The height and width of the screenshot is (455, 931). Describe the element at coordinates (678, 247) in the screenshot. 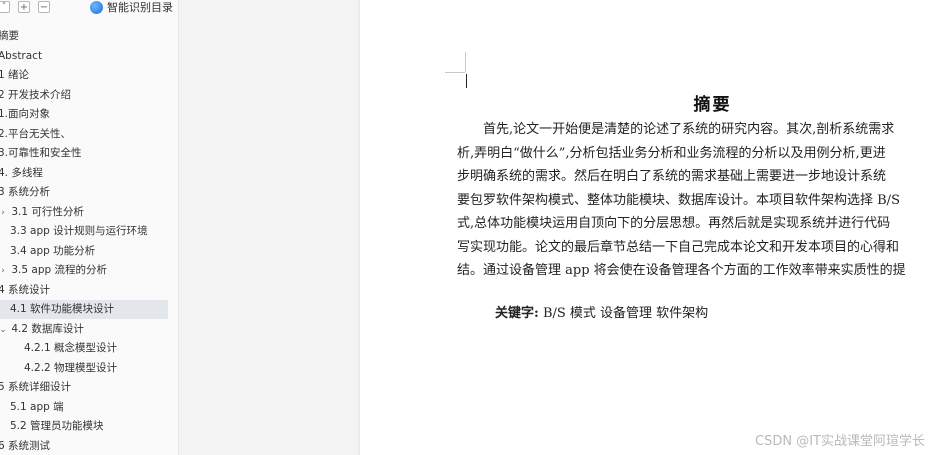

I see `paragraph-line: 写实现功能。论文的最后章节总结一下自己完成本论文和开发本项目的心得和` at that location.